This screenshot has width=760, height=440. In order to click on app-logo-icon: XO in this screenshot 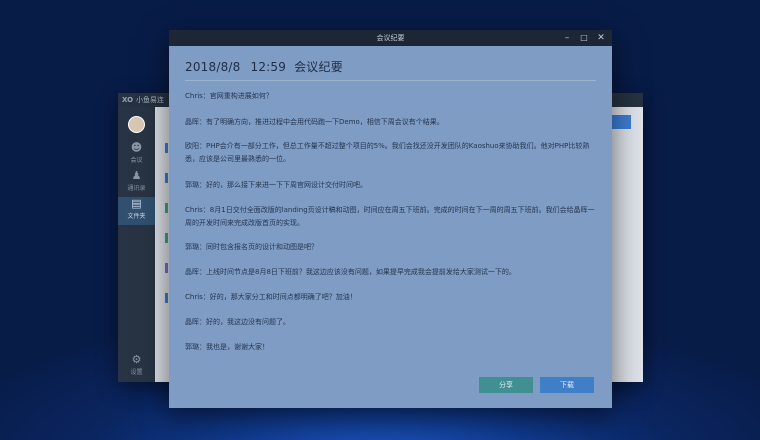, I will do `click(128, 100)`.